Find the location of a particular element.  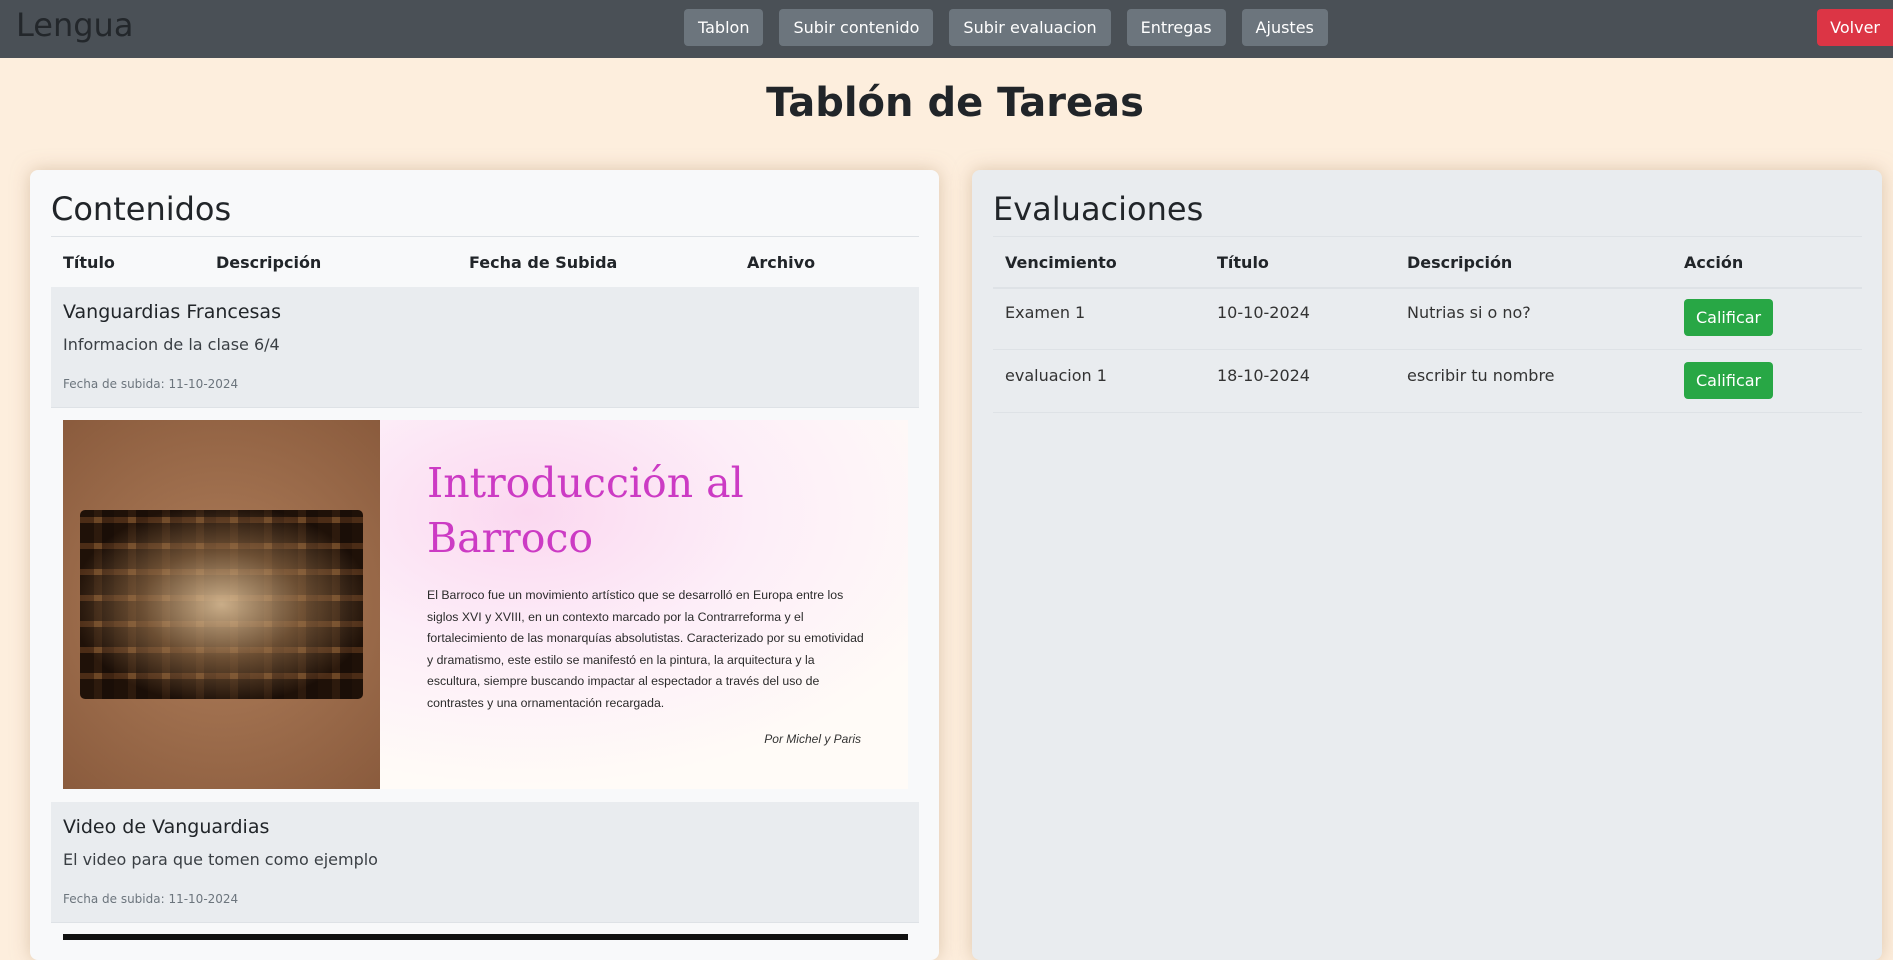

cell-titulo: 18-10-2024 is located at coordinates (1263, 375).